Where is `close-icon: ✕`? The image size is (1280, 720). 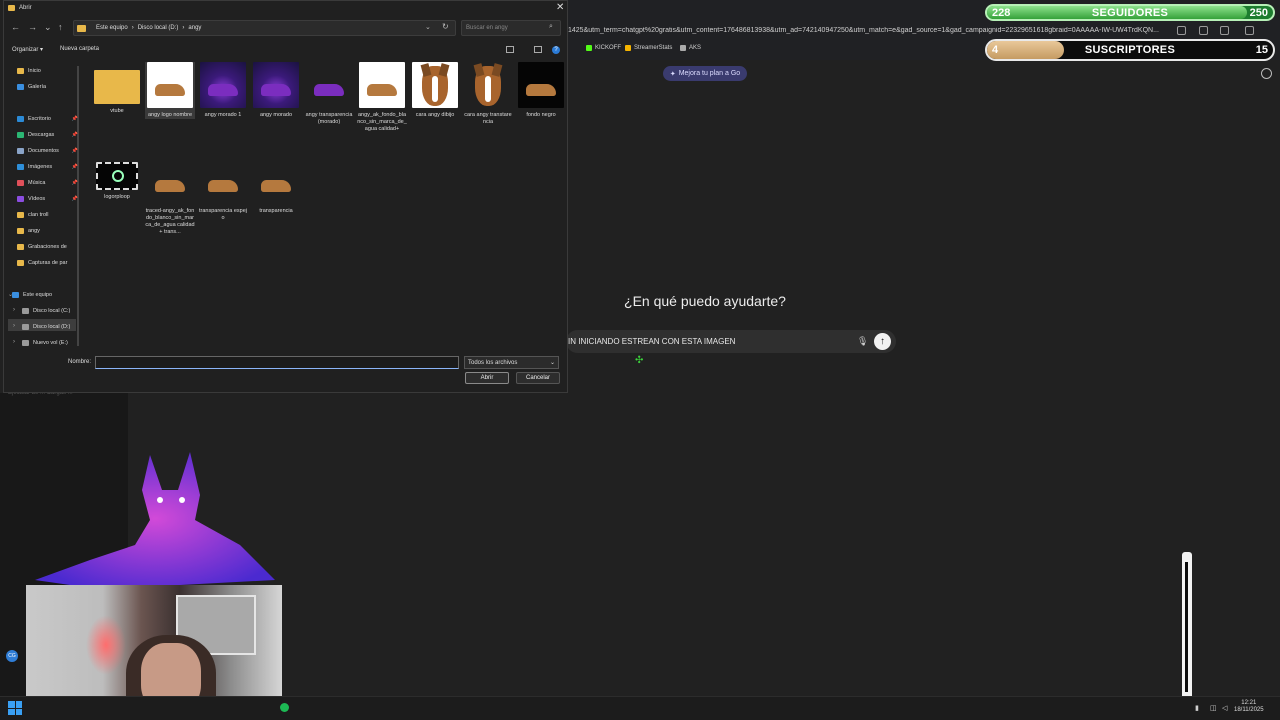 close-icon: ✕ is located at coordinates (560, 7).